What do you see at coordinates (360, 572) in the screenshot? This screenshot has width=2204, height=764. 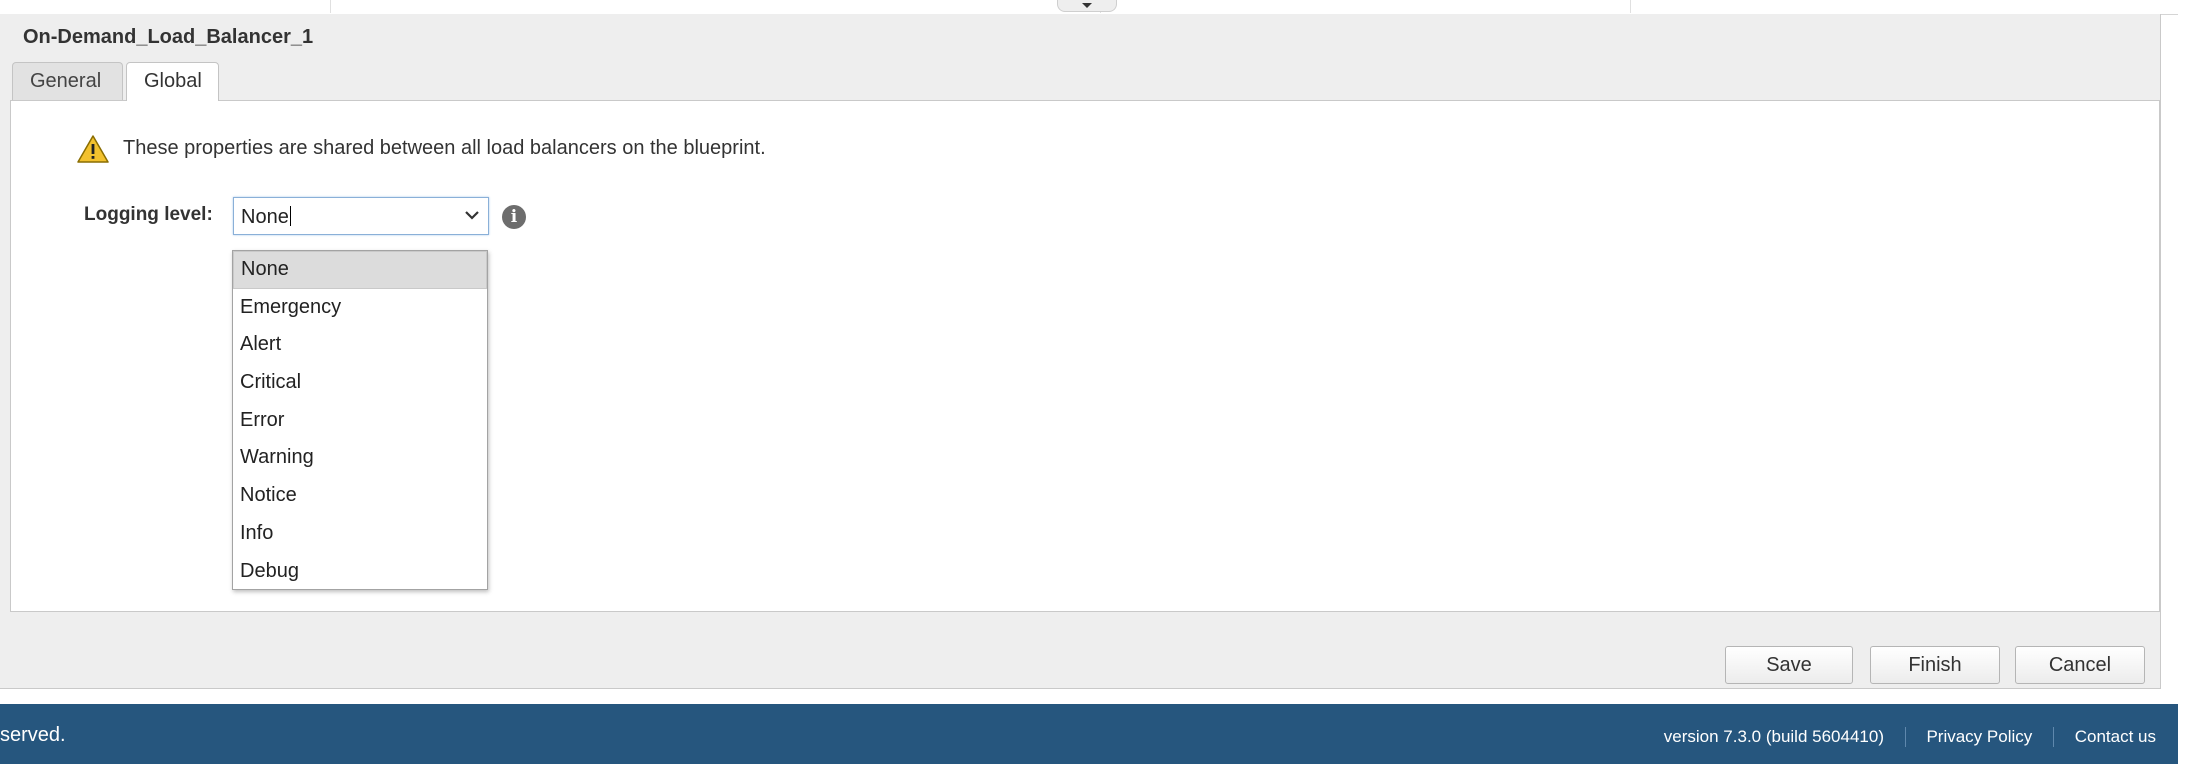 I see `option-debug: Debug` at bounding box center [360, 572].